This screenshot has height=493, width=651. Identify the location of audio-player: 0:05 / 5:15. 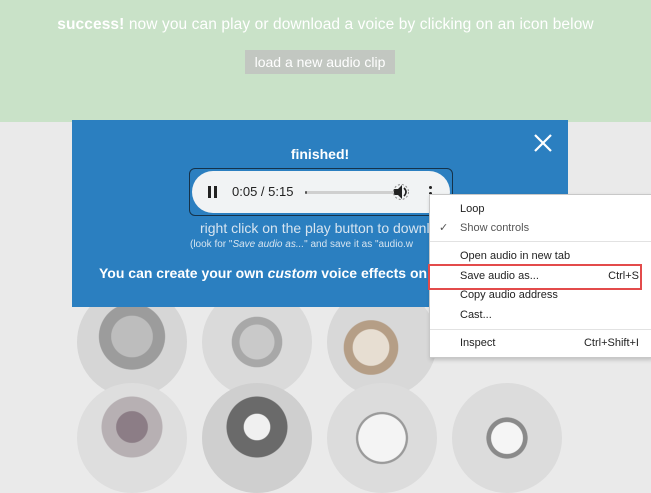
(321, 192).